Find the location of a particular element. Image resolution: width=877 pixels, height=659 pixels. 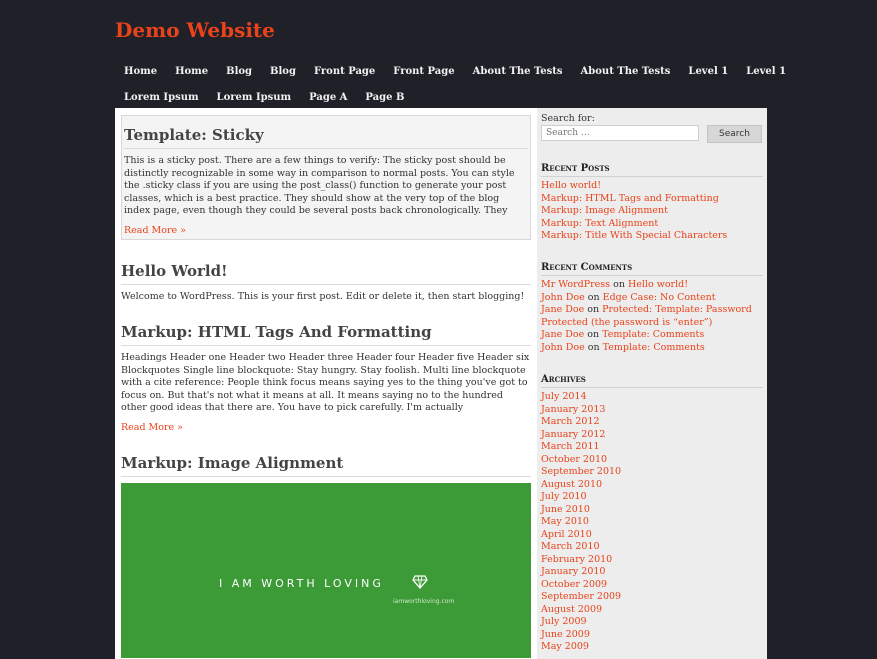

archive-link: May 2009 is located at coordinates (652, 647).